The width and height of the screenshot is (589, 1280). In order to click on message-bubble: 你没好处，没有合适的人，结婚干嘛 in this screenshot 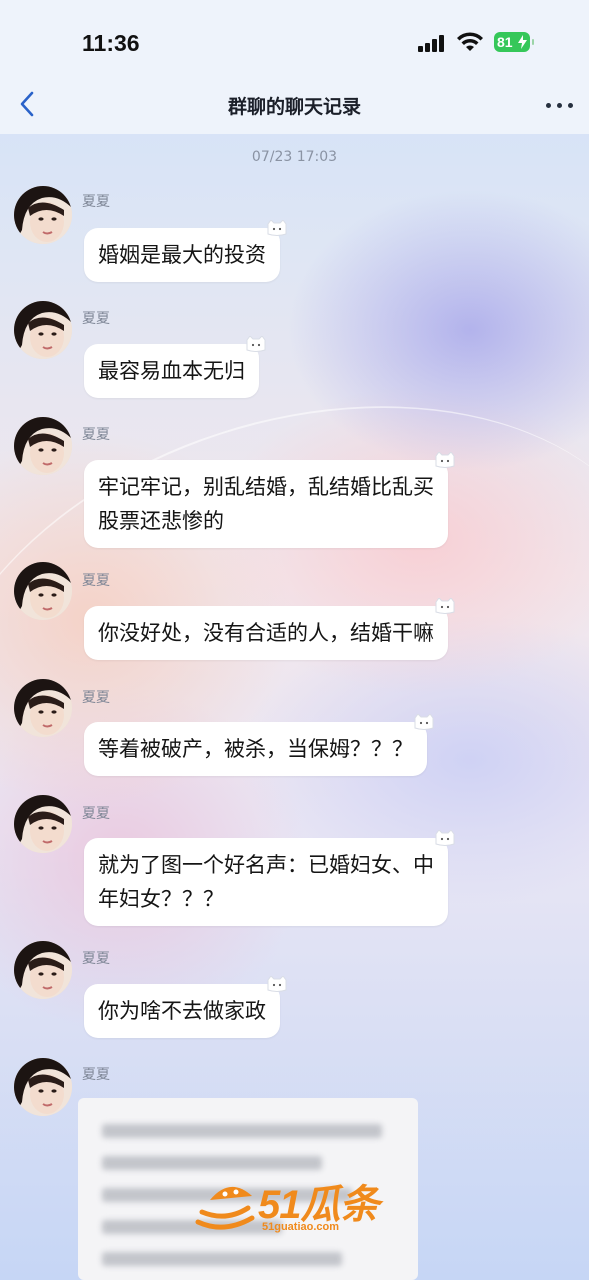, I will do `click(266, 633)`.